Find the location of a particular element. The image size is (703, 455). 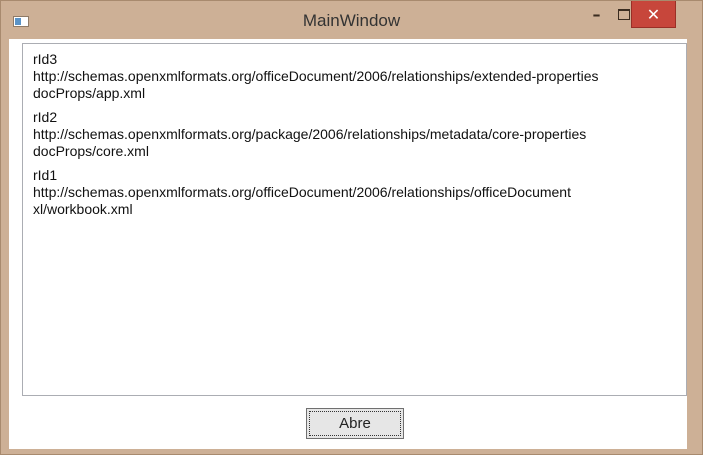

minimize-button: – is located at coordinates (596, 14).